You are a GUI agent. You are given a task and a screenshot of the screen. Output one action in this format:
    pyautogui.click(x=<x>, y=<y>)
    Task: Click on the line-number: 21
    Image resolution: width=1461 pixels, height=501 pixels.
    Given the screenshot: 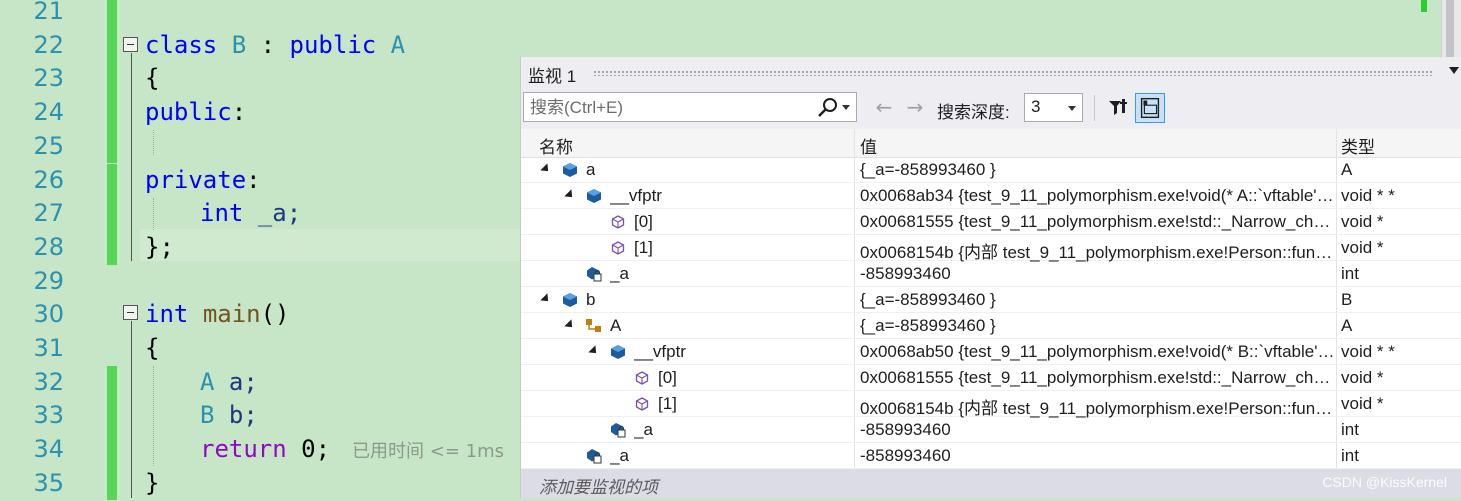 What is the action you would take?
    pyautogui.click(x=48, y=12)
    